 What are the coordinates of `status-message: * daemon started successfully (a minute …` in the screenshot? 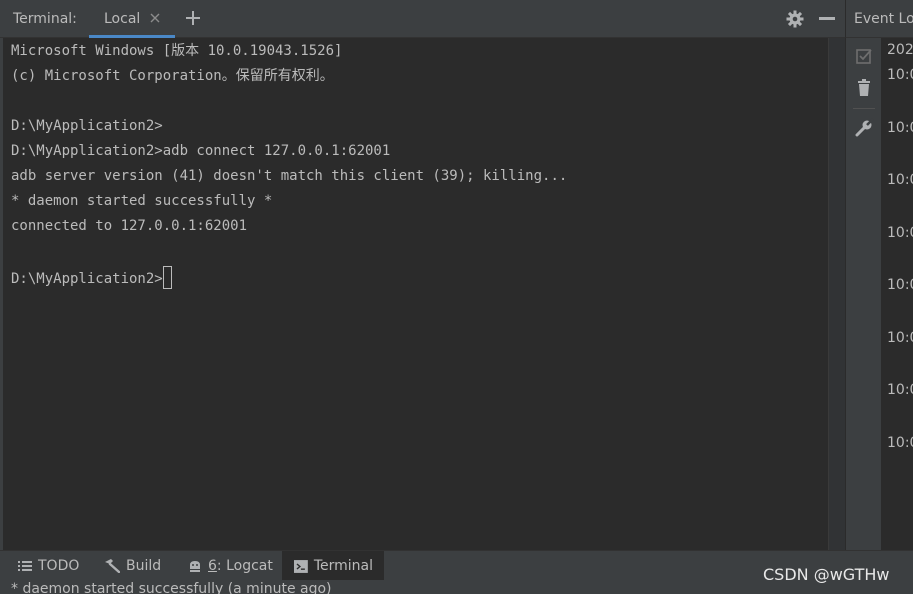 It's located at (171, 587).